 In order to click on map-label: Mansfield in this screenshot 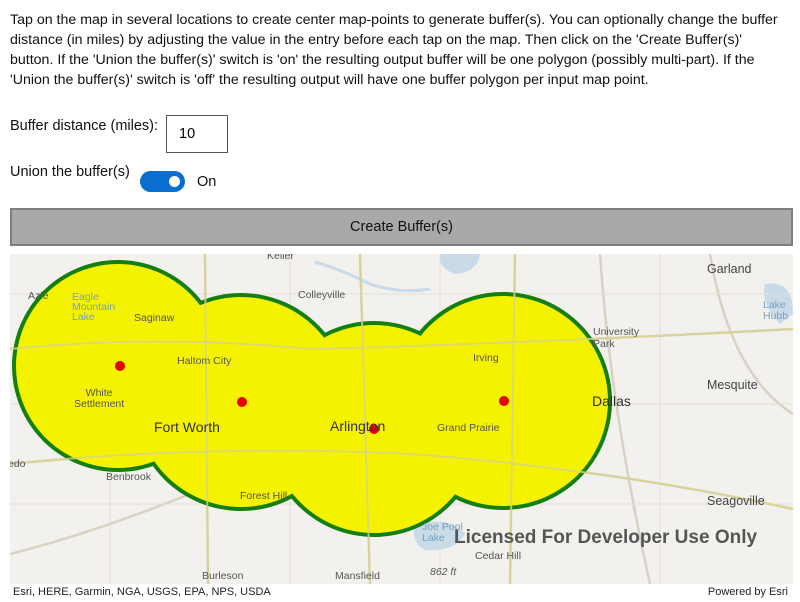, I will do `click(357, 576)`.